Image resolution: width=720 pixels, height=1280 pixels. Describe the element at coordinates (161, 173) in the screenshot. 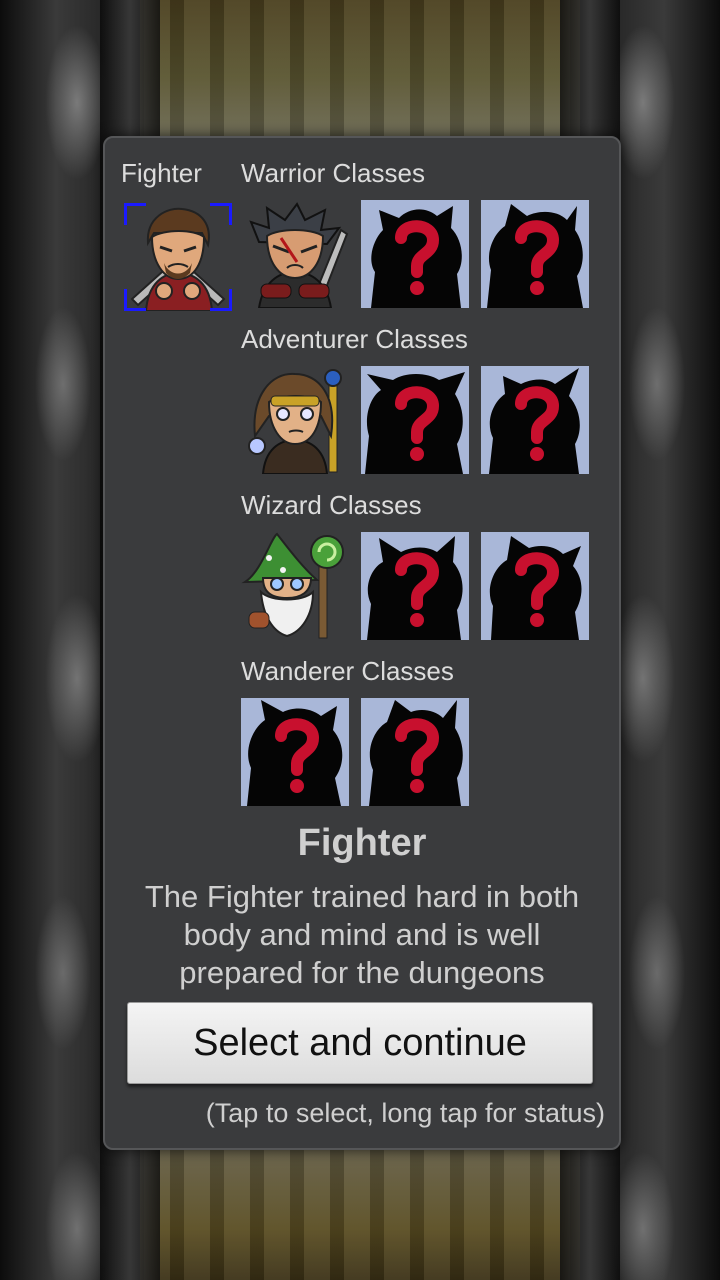

I see `selected-class-header: Fighter` at that location.